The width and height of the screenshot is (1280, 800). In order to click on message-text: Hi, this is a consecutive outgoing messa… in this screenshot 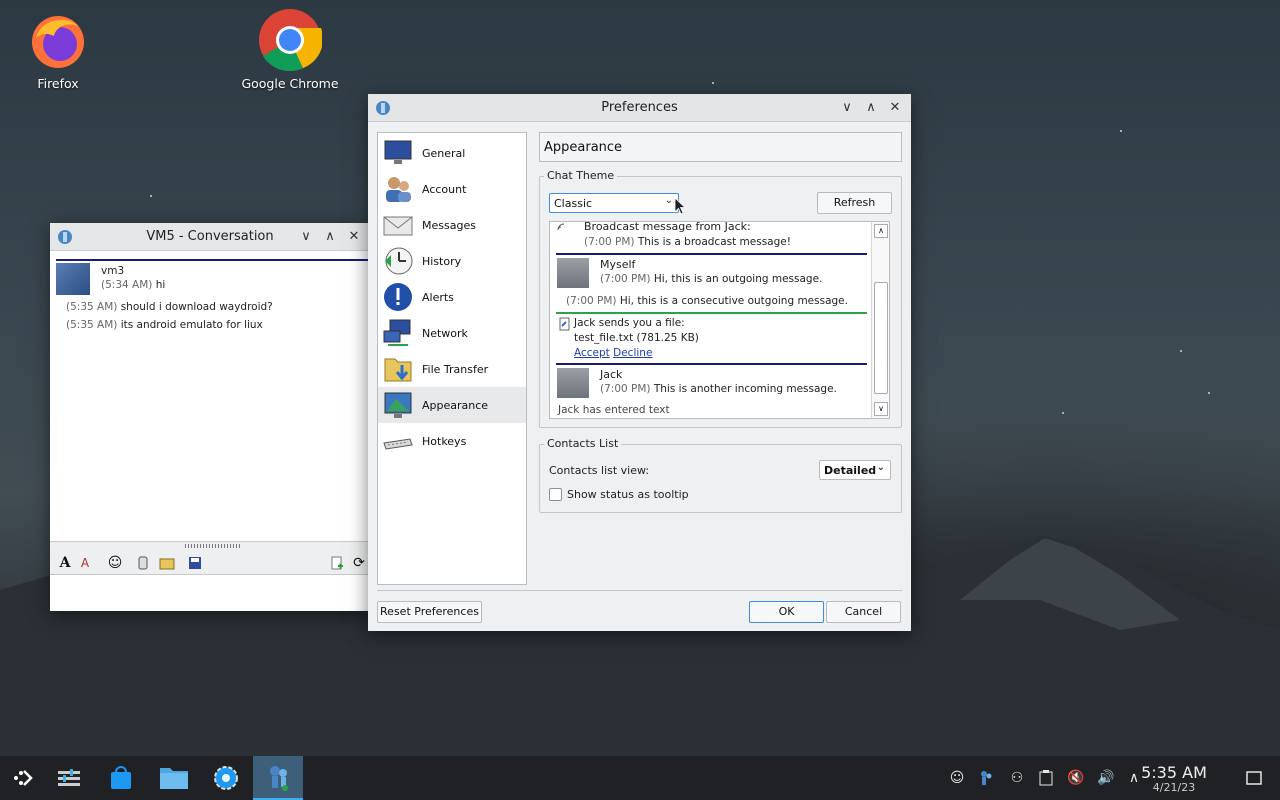, I will do `click(733, 301)`.